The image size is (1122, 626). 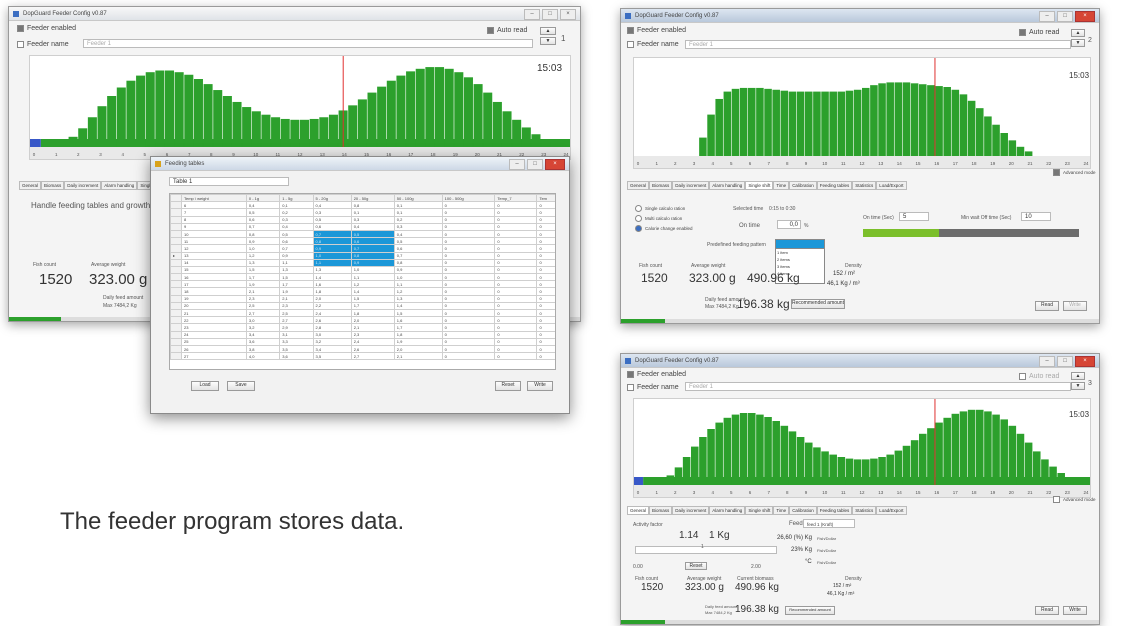 I want to click on tab-alarm-handling: Alarm handling, so click(x=119, y=185).